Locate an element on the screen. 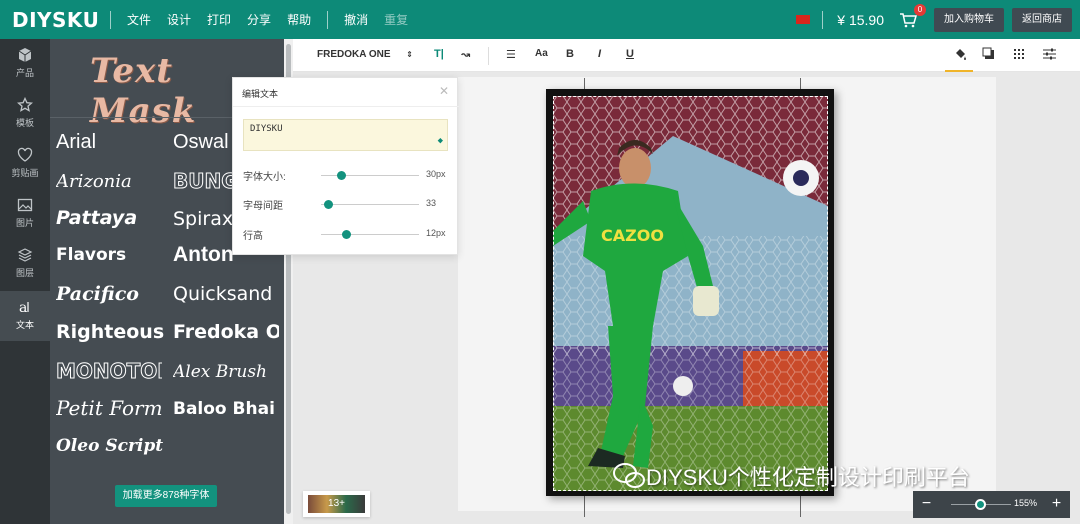 This screenshot has width=1080, height=524. watermark: DIYSKU个性化定制设计印刷平台 is located at coordinates (791, 476).